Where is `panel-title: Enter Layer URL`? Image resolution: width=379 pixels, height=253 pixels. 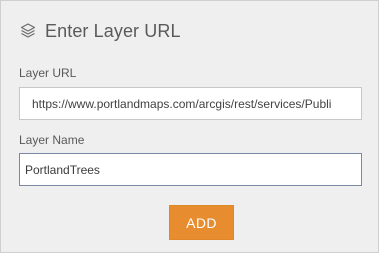
panel-title: Enter Layer URL is located at coordinates (113, 30).